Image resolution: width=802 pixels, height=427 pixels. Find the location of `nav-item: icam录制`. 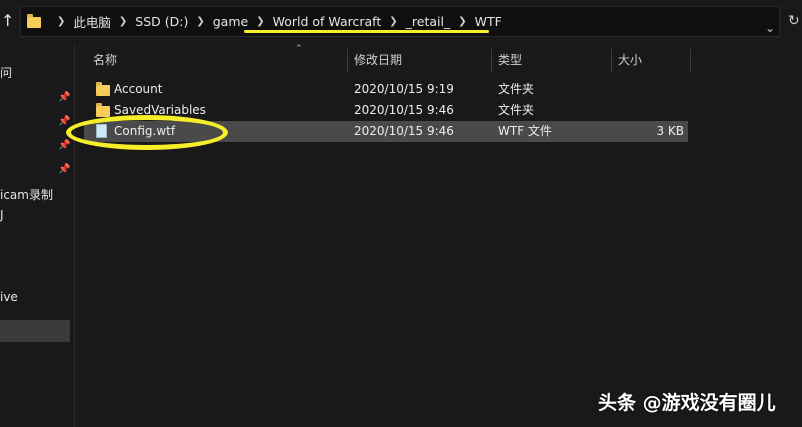

nav-item: icam录制 is located at coordinates (26, 194).